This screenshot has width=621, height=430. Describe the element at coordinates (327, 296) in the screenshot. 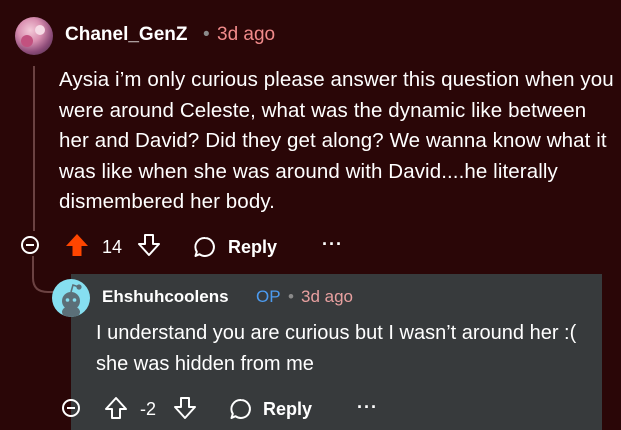

I see `reply-timestamp: 3d ago` at that location.